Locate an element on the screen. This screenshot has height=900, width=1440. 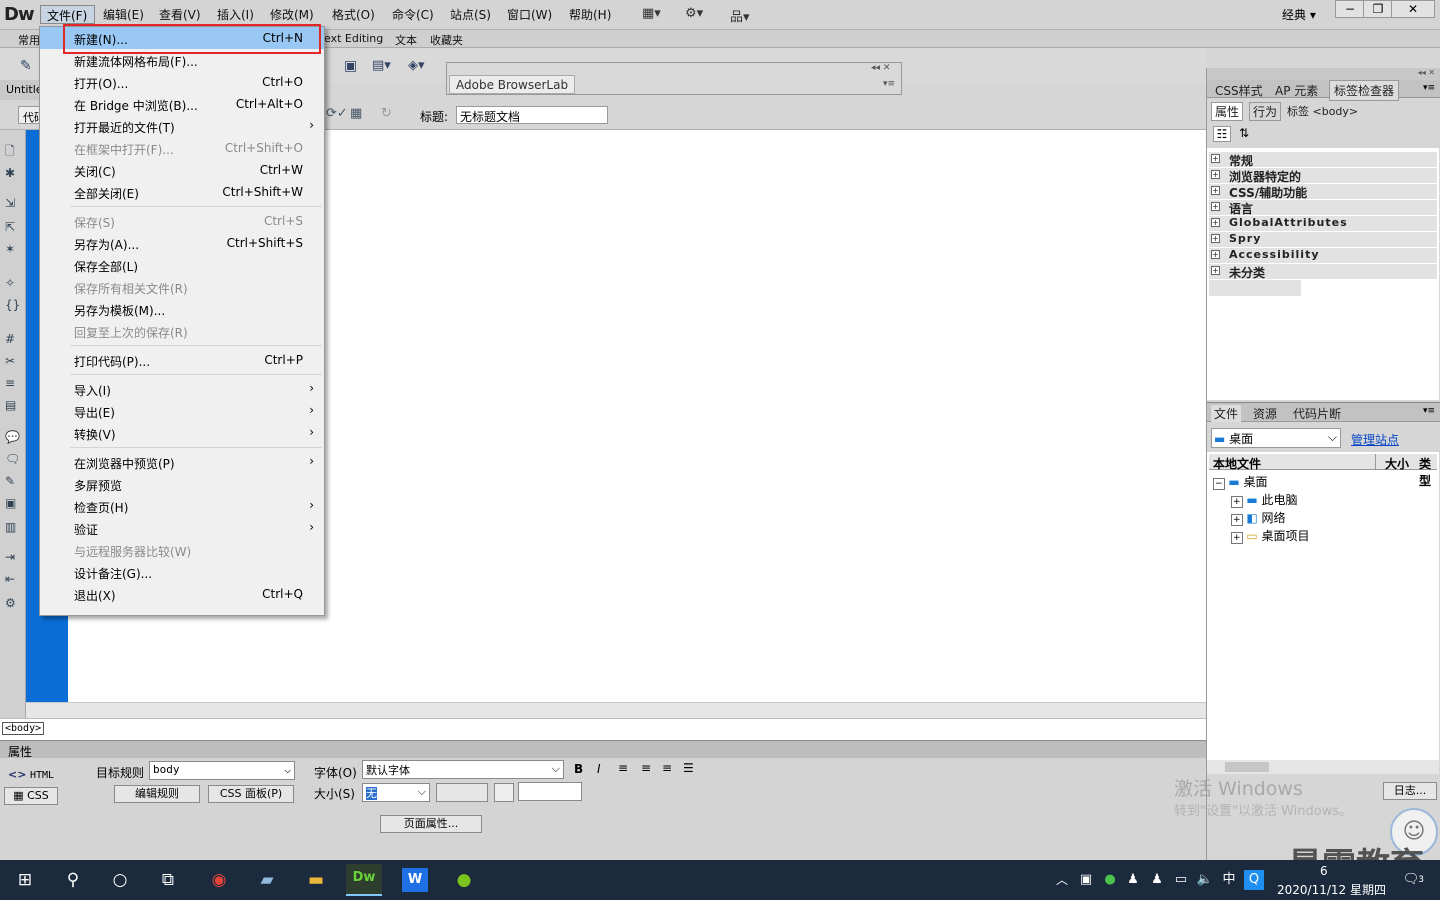
file-menu-item: 打开最近的文件(T) › is located at coordinates (182, 126).